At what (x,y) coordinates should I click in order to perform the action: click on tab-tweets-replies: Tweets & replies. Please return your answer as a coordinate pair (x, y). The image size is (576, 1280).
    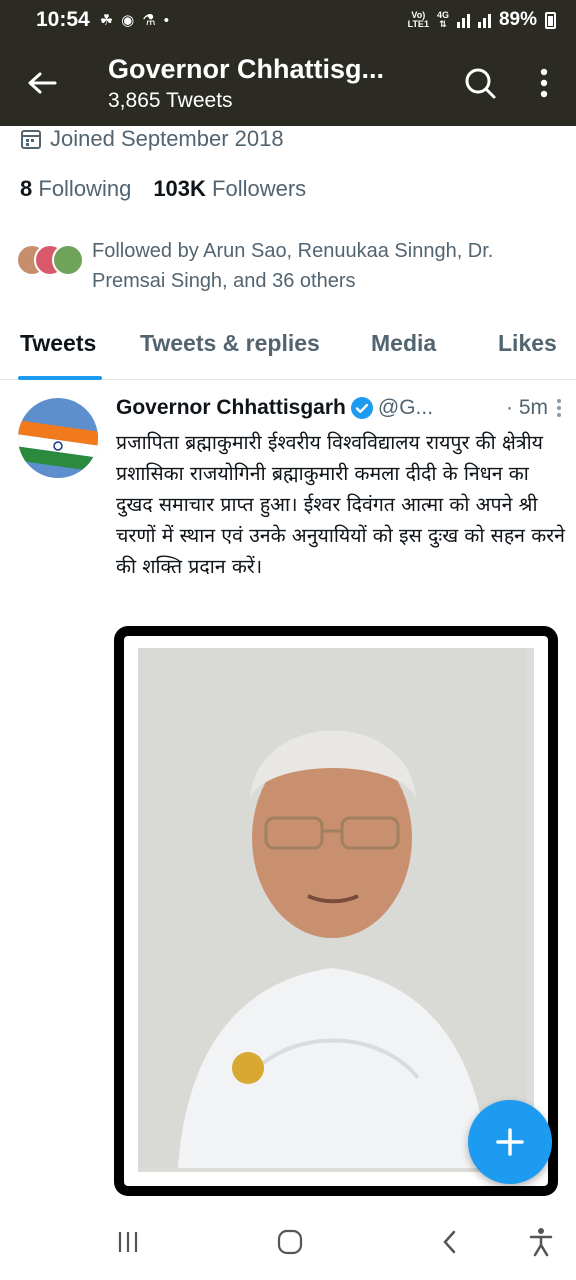
    Looking at the image, I should click on (230, 337).